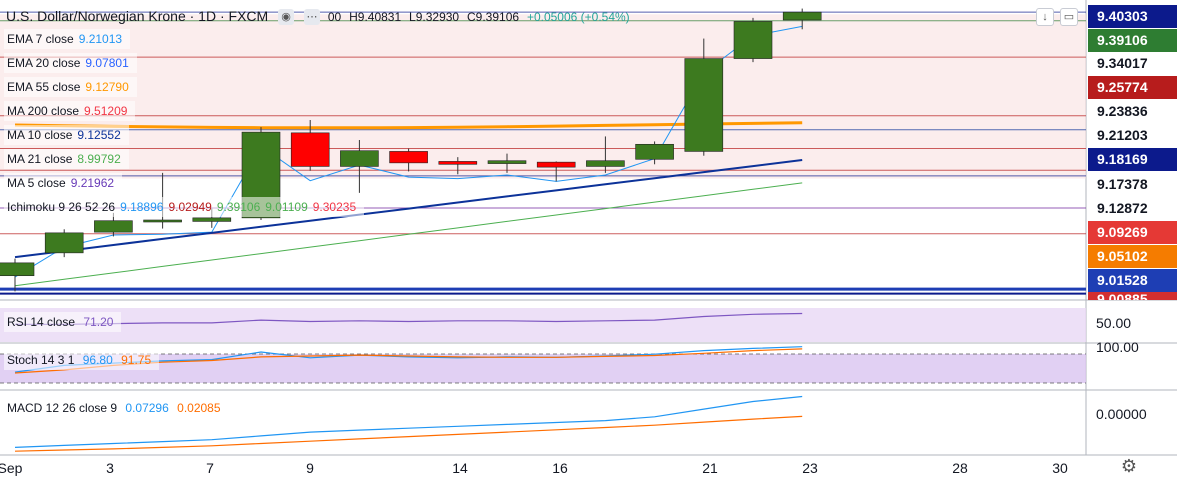 The height and width of the screenshot is (486, 1177). I want to click on legend-label: MA 200 close, so click(43, 111).